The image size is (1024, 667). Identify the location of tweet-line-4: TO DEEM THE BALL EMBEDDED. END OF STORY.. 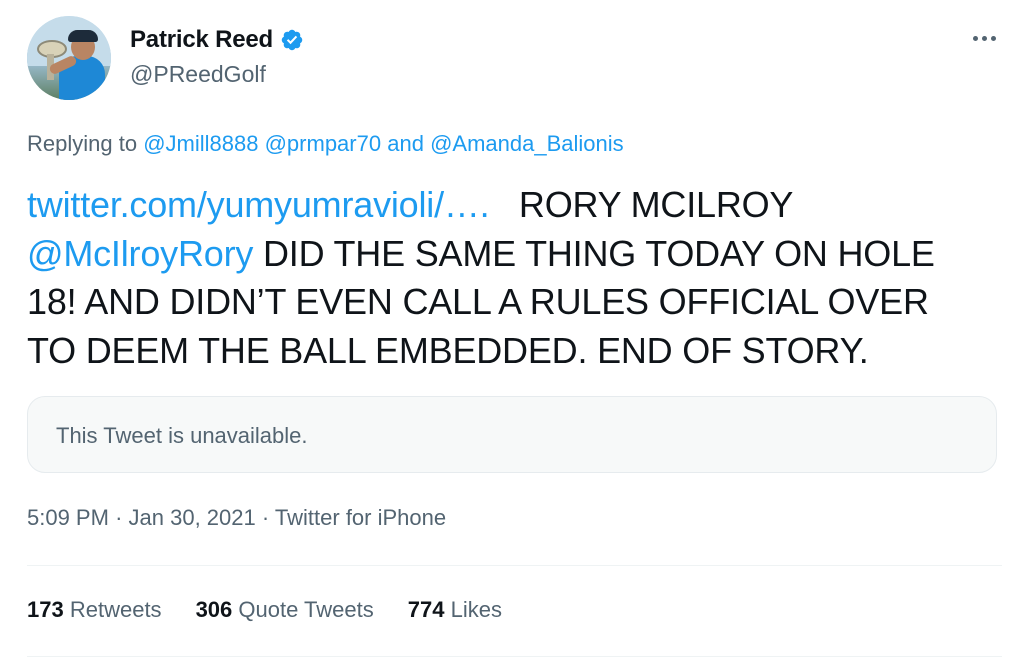
(448, 350).